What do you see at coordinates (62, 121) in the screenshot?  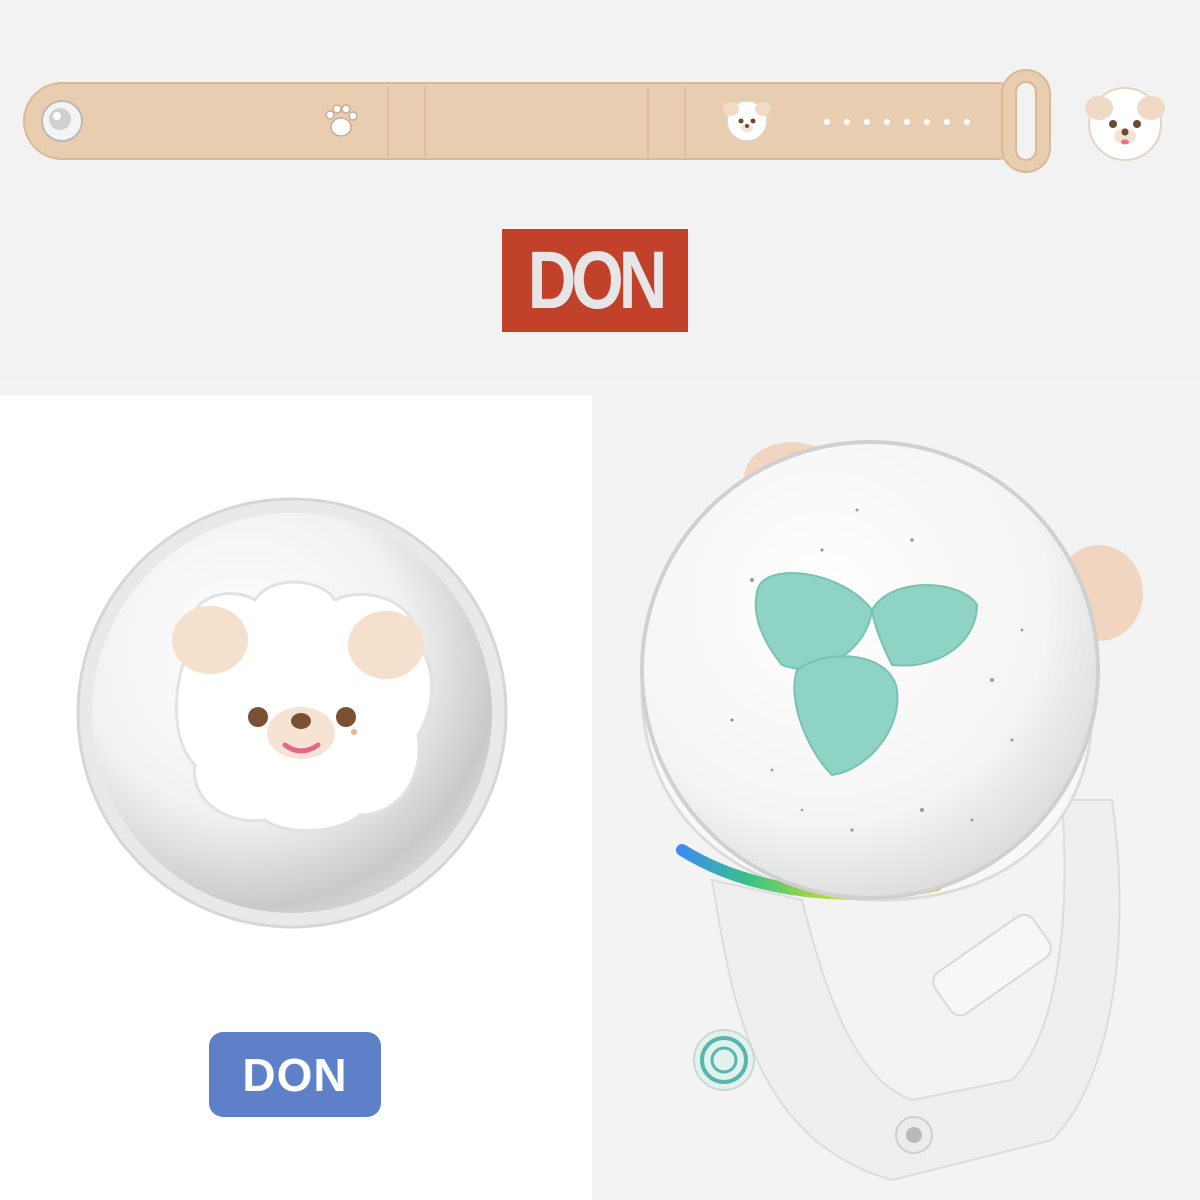 I see `snap-button-icon` at bounding box center [62, 121].